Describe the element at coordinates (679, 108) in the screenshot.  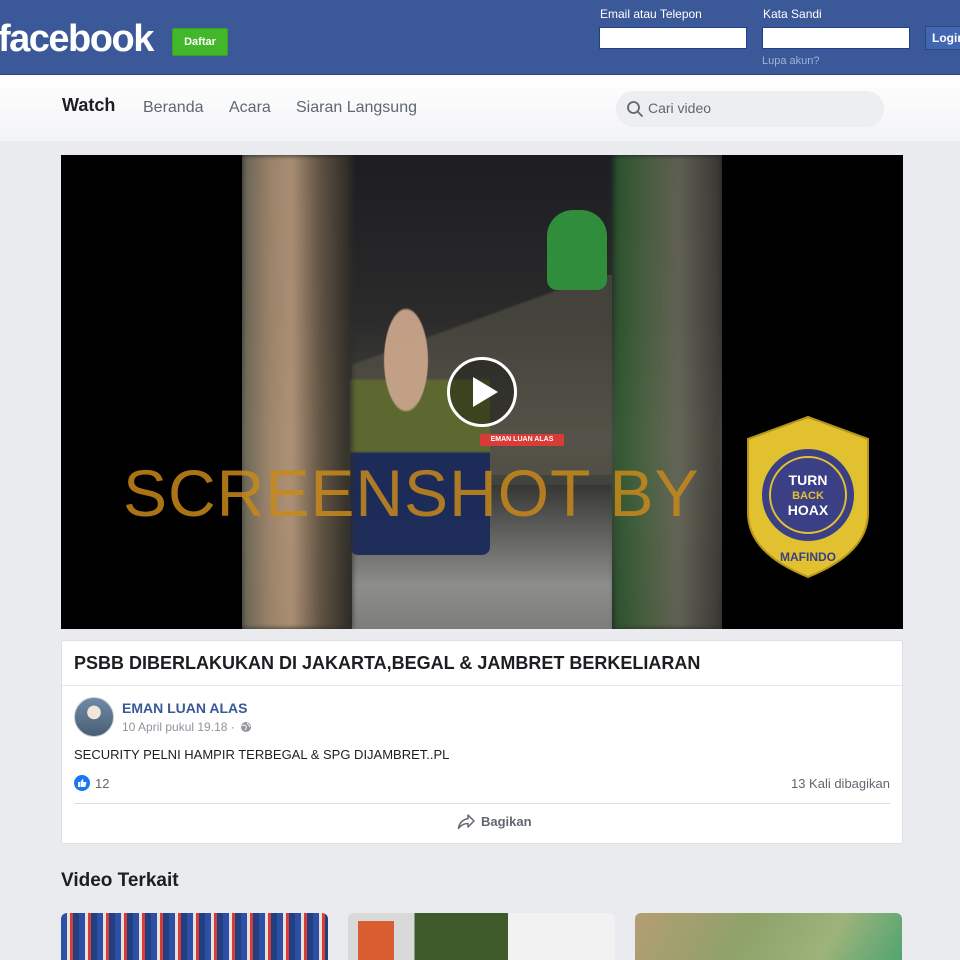
I see `search-input: Cari video` at that location.